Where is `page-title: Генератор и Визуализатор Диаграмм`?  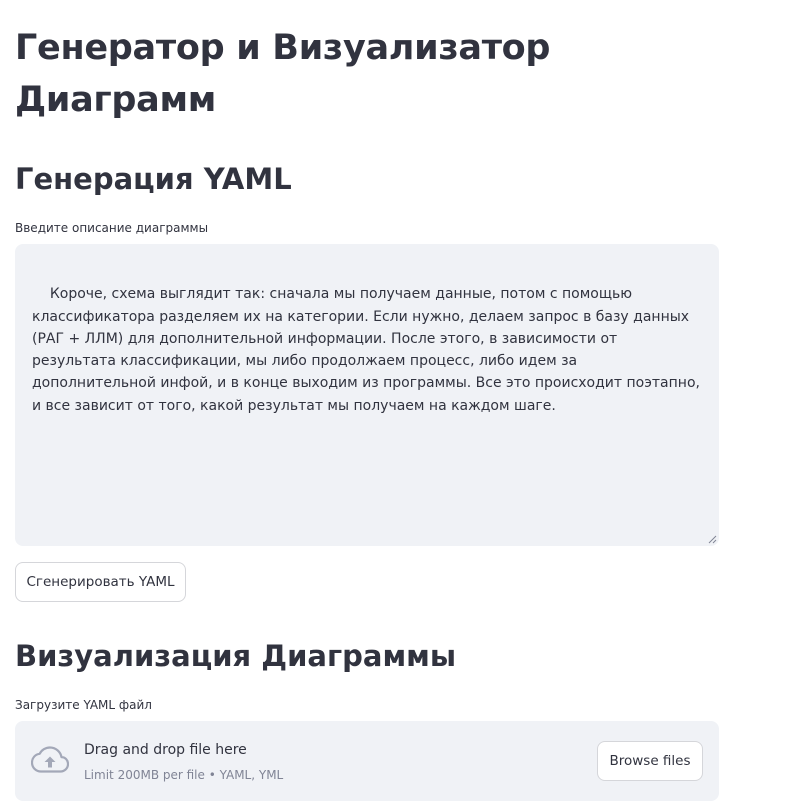
page-title: Генератор и Визуализатор Диаграмм is located at coordinates (283, 74).